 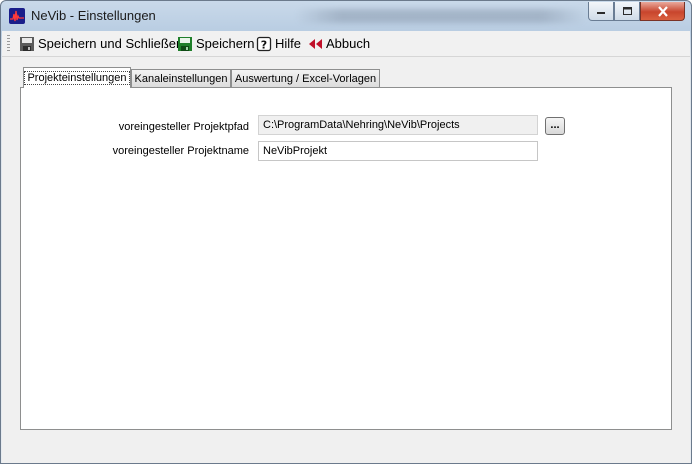 What do you see at coordinates (398, 151) in the screenshot?
I see `project-name-field: NeVibProjekt` at bounding box center [398, 151].